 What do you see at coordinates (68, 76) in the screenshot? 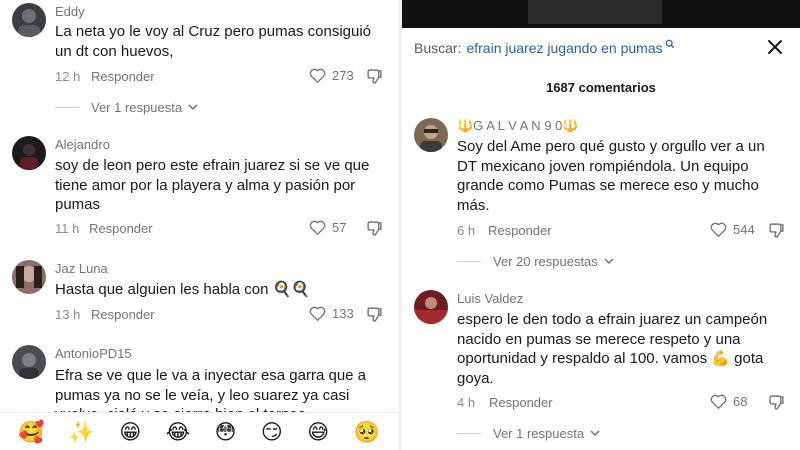
I see `comment-time: 12 h` at bounding box center [68, 76].